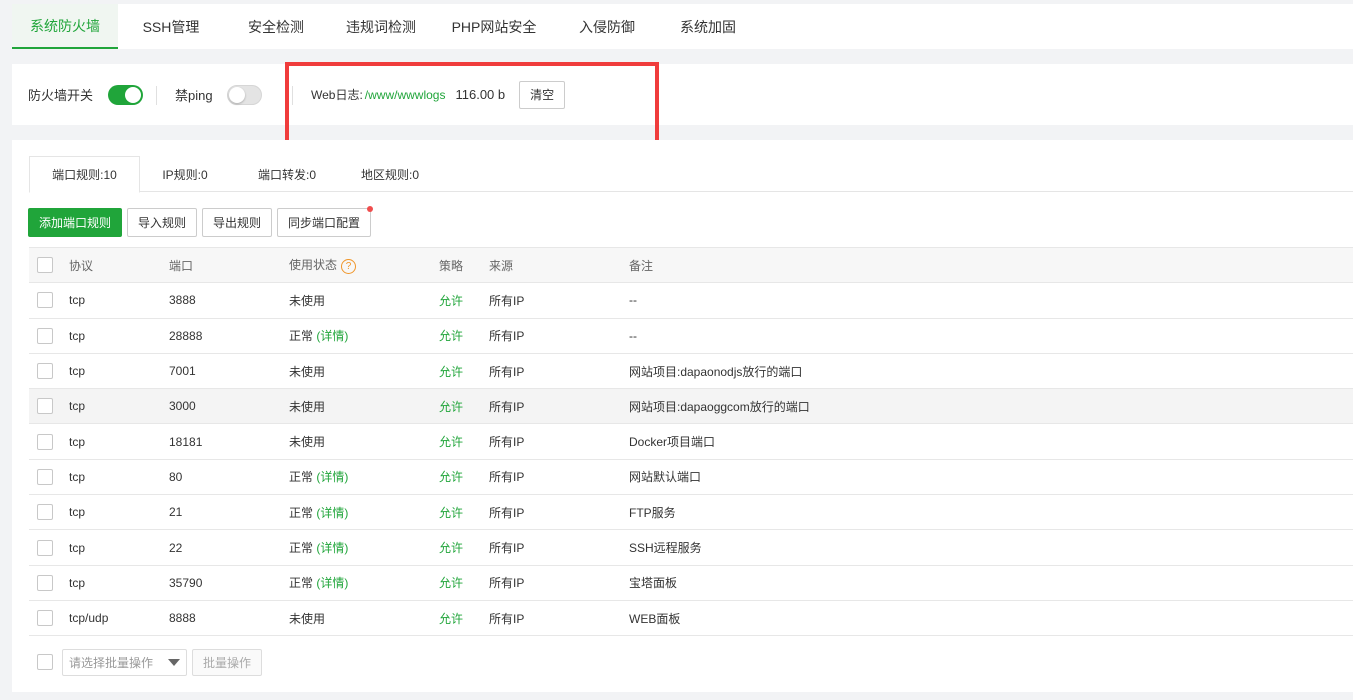  What do you see at coordinates (84, 174) in the screenshot?
I see `tab-port-rules: 端口规则:10` at bounding box center [84, 174].